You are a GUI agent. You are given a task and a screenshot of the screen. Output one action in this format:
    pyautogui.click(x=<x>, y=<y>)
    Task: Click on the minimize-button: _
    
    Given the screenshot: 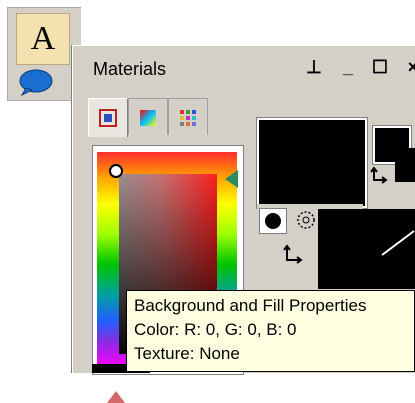 What is the action you would take?
    pyautogui.click(x=348, y=67)
    